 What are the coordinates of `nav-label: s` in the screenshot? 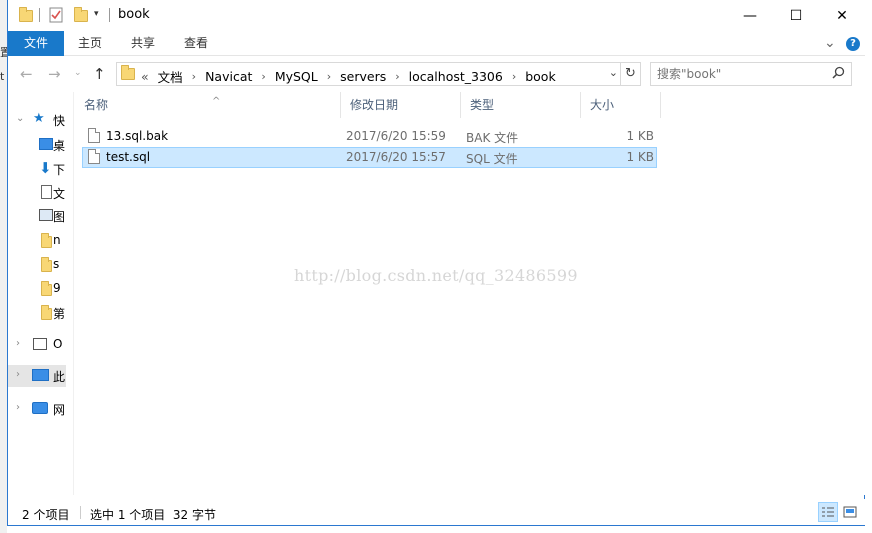 It's located at (56, 264).